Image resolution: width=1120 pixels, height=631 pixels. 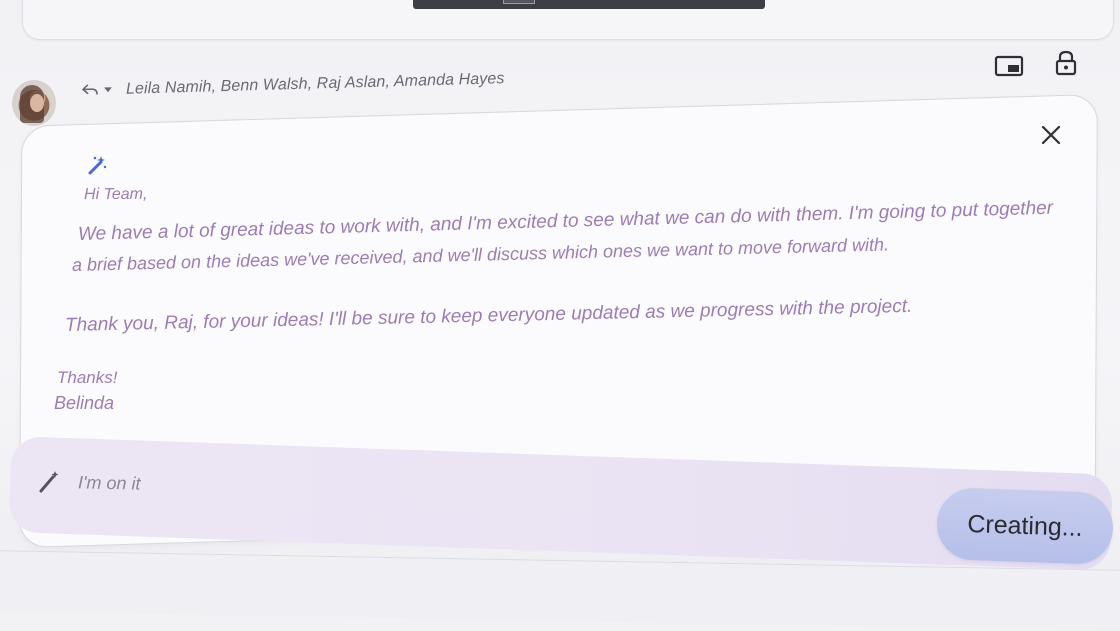 I want to click on email-signature: Belinda, so click(x=84, y=403).